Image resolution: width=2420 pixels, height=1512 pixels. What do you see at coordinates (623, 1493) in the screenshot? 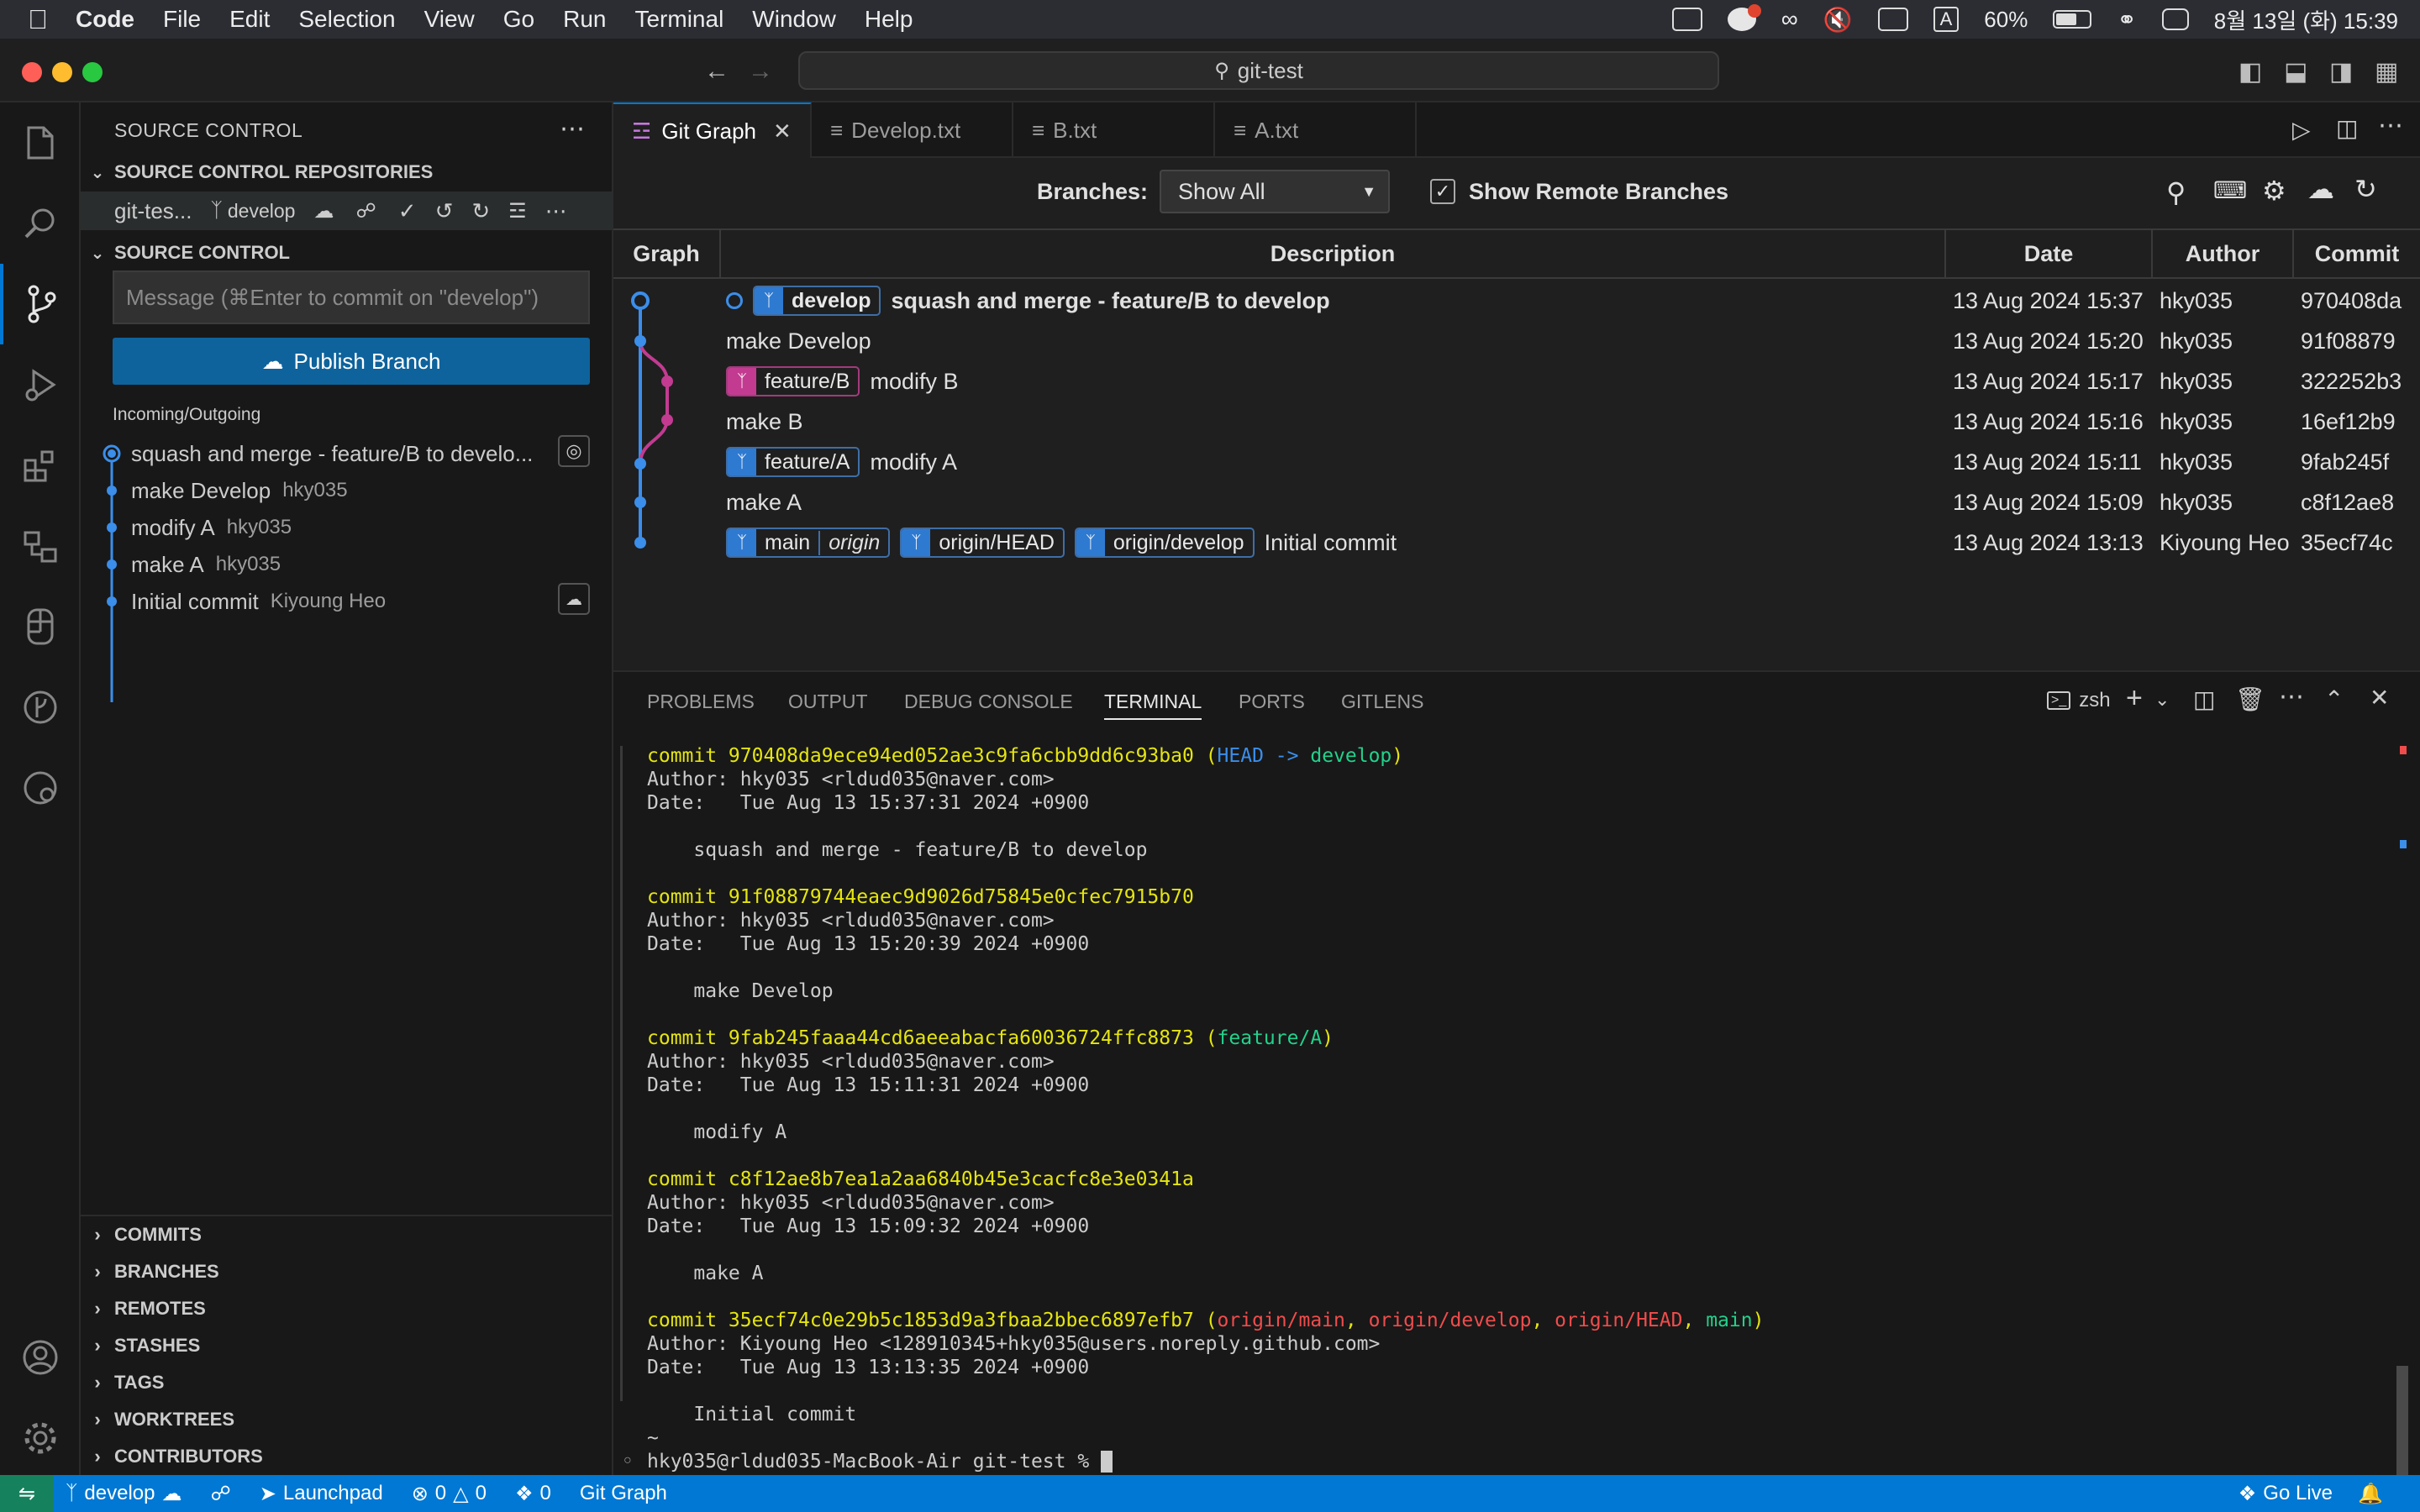
I see `status-git-graph: Git Graph` at bounding box center [623, 1493].